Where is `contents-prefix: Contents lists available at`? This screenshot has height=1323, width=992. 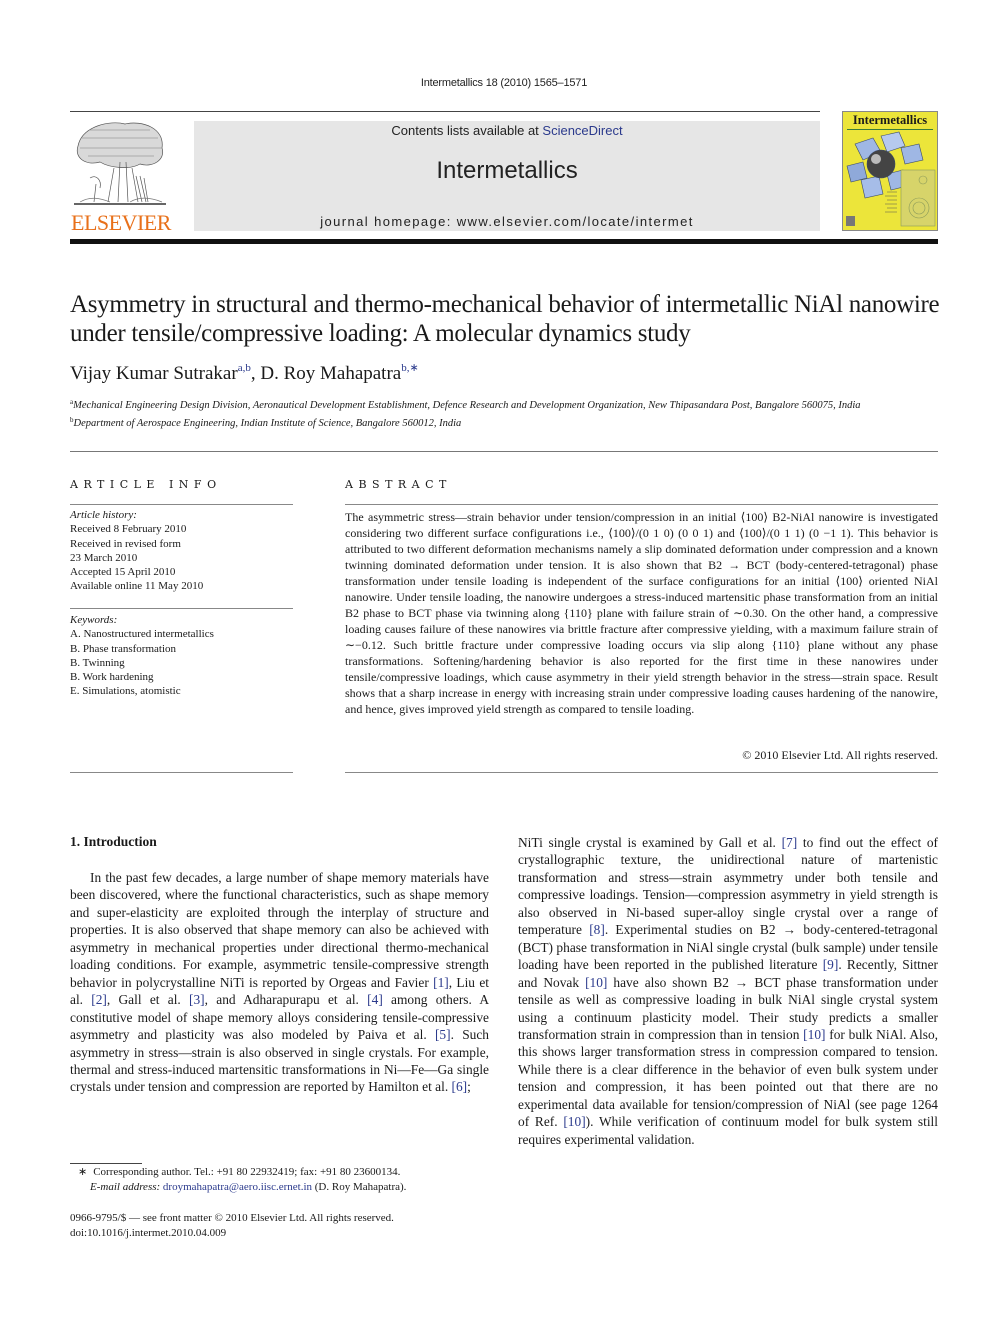
contents-prefix: Contents lists available at is located at coordinates (467, 130).